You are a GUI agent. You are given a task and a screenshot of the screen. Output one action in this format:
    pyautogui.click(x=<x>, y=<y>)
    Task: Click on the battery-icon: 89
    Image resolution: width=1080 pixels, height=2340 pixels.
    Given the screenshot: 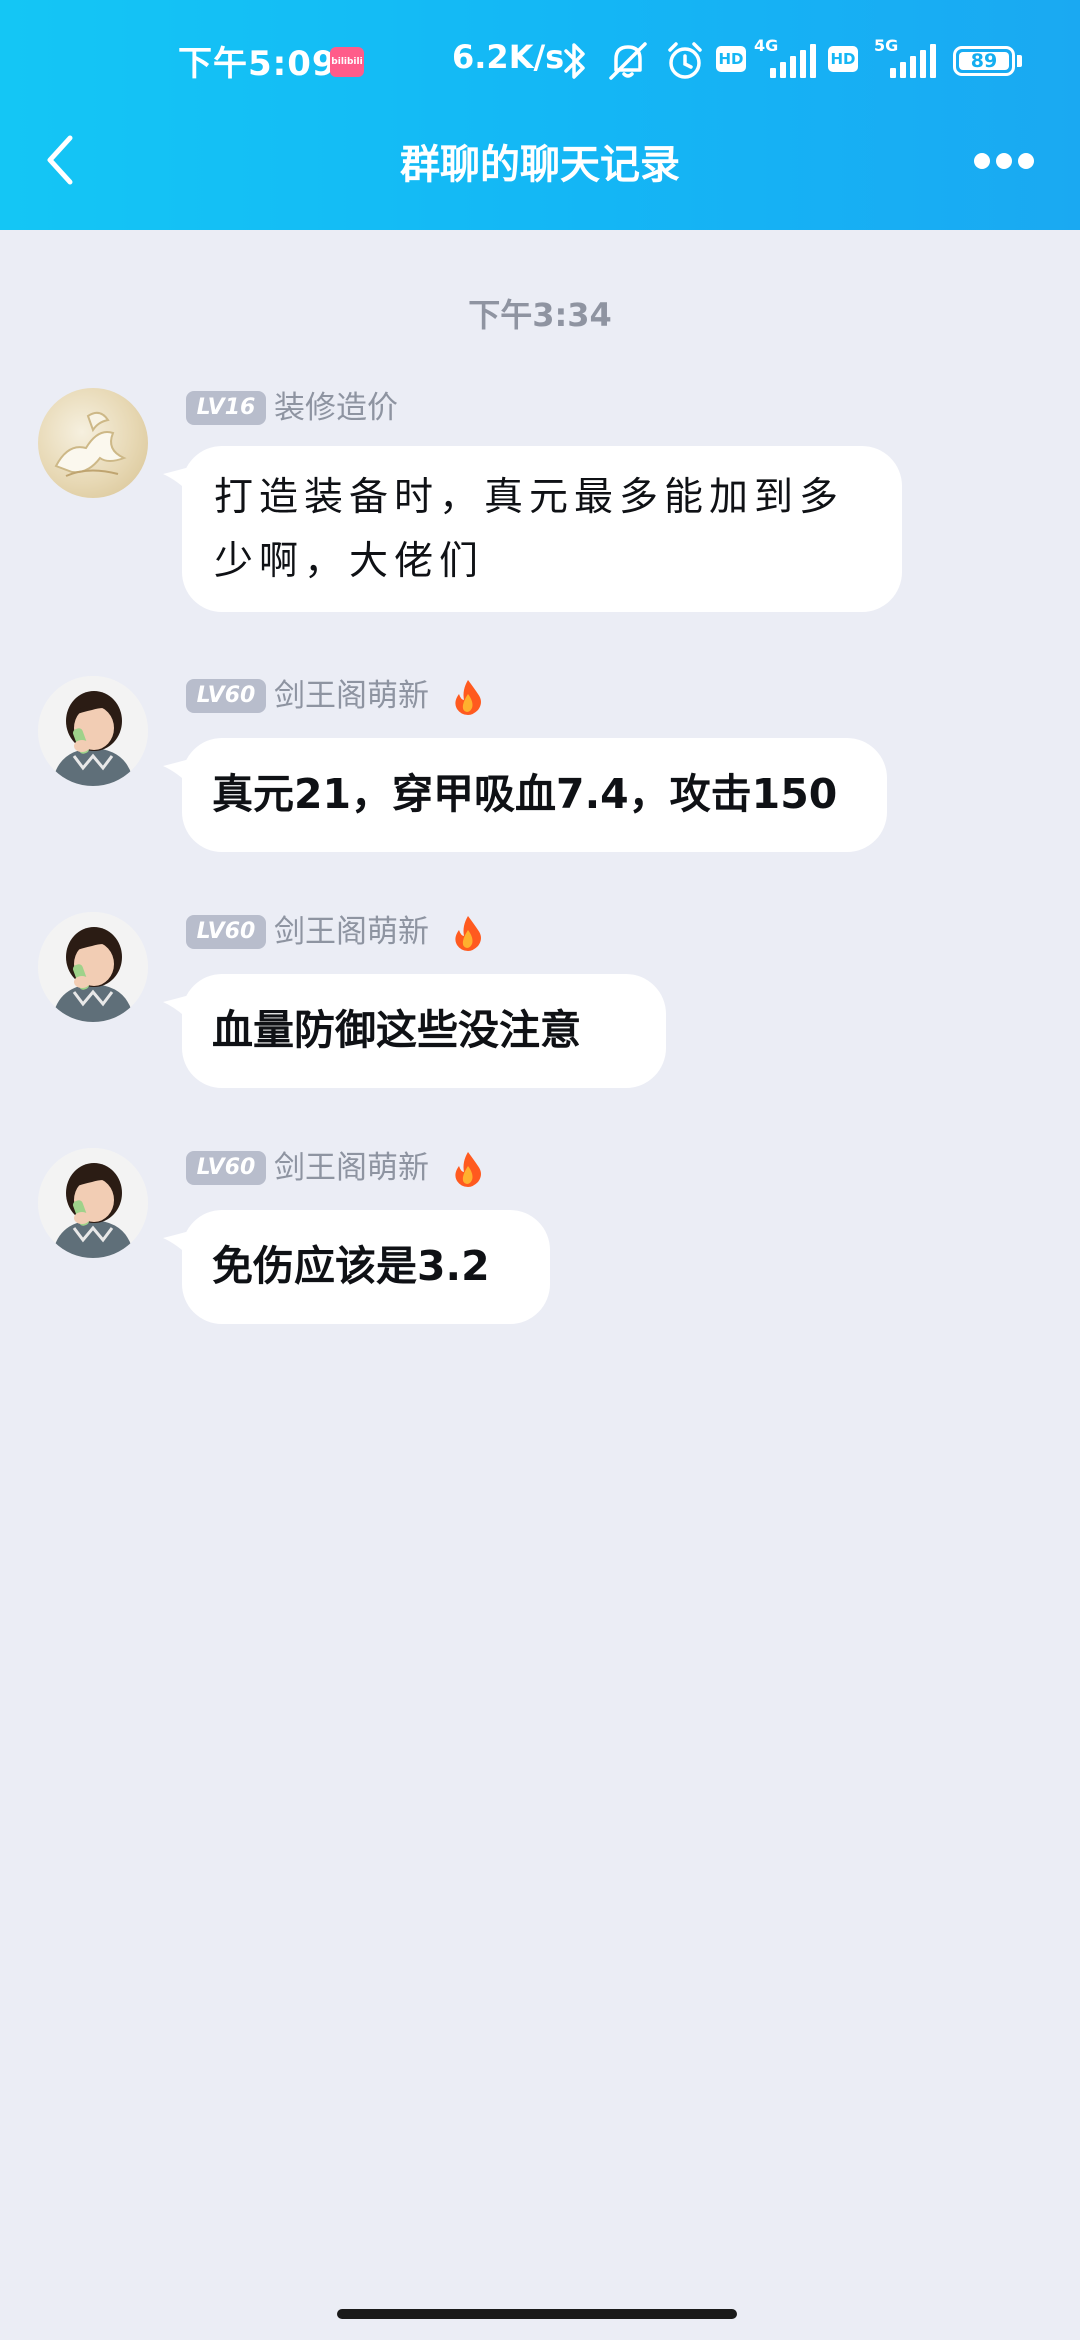 What is the action you would take?
    pyautogui.click(x=984, y=61)
    